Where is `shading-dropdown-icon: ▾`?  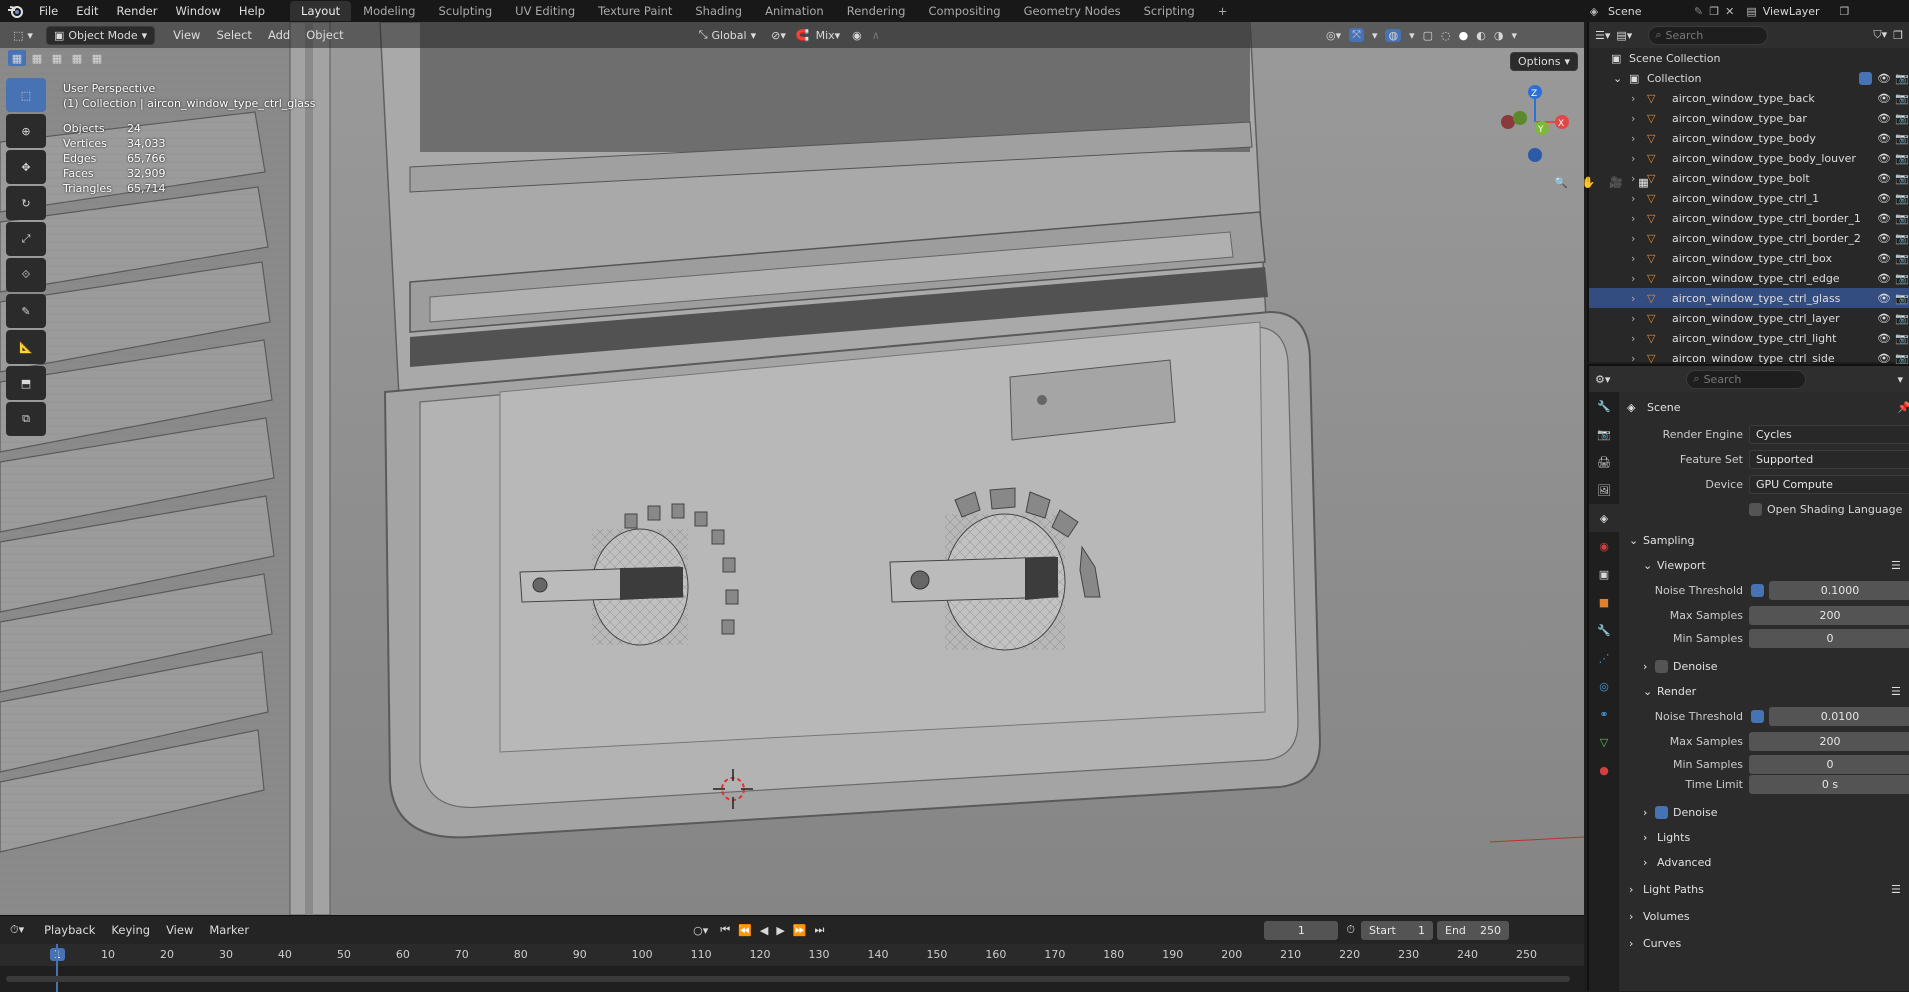 shading-dropdown-icon: ▾ is located at coordinates (1514, 35).